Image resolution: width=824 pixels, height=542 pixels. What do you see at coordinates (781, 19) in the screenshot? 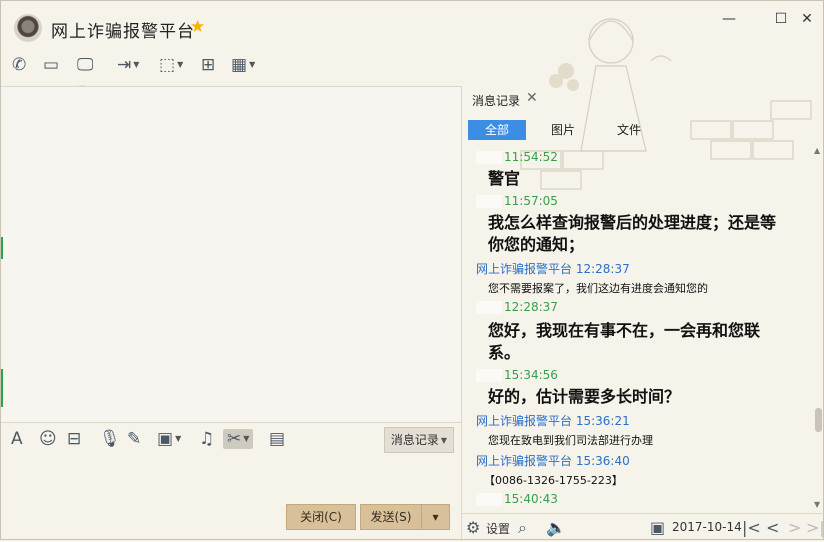
I see `maximize-button: ☐` at bounding box center [781, 19].